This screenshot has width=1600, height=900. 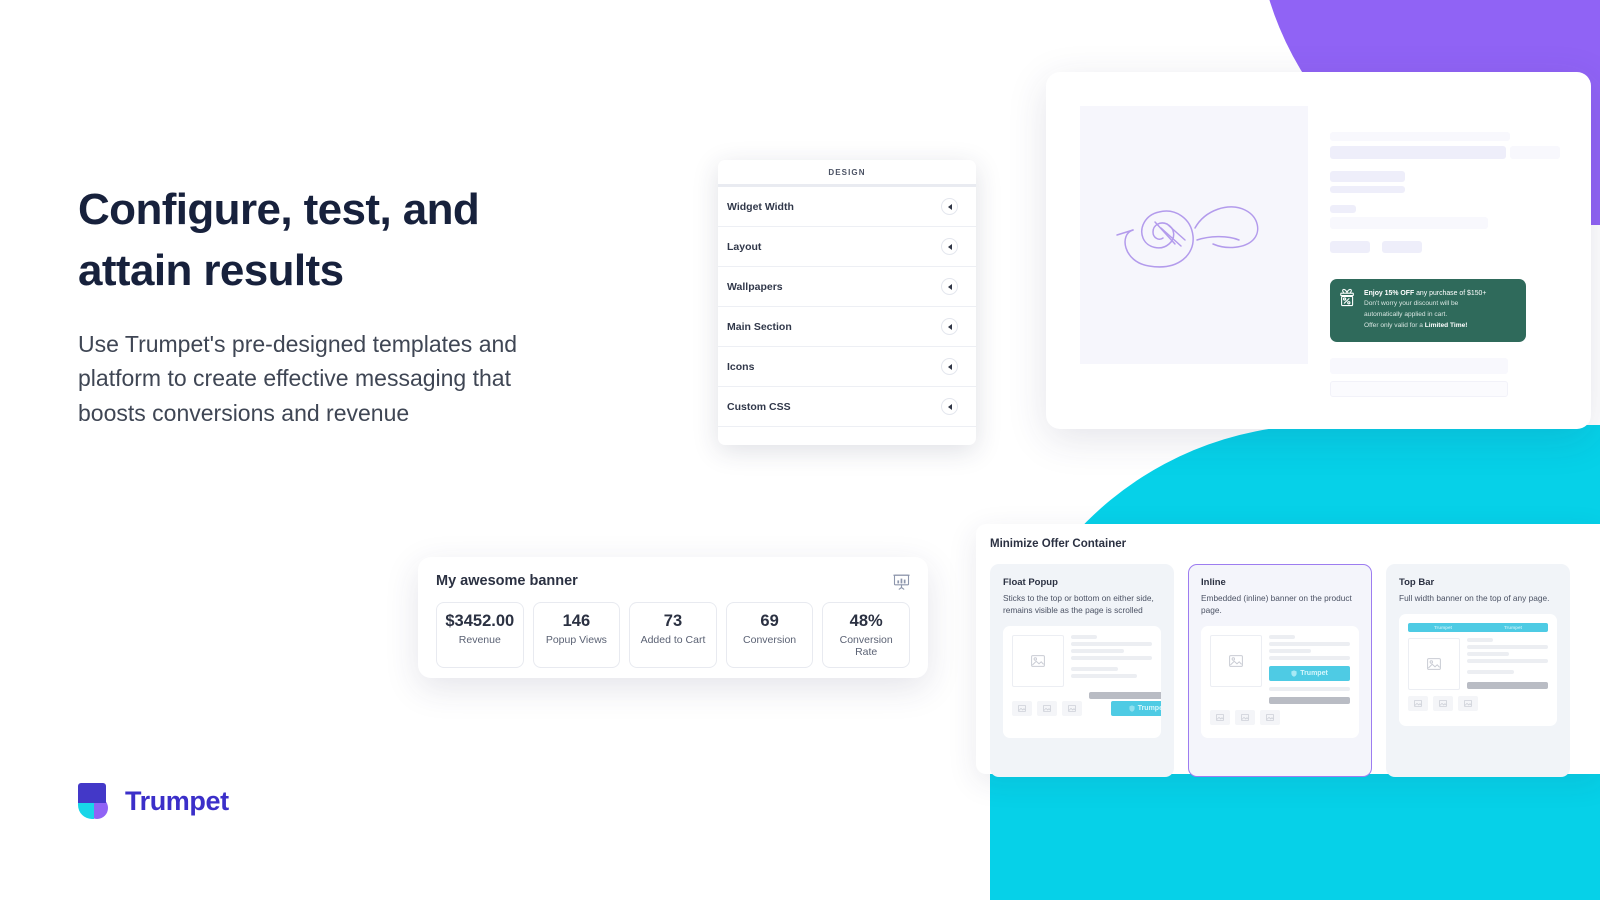 I want to click on stat-conversion: 69 Conversion, so click(x=769, y=635).